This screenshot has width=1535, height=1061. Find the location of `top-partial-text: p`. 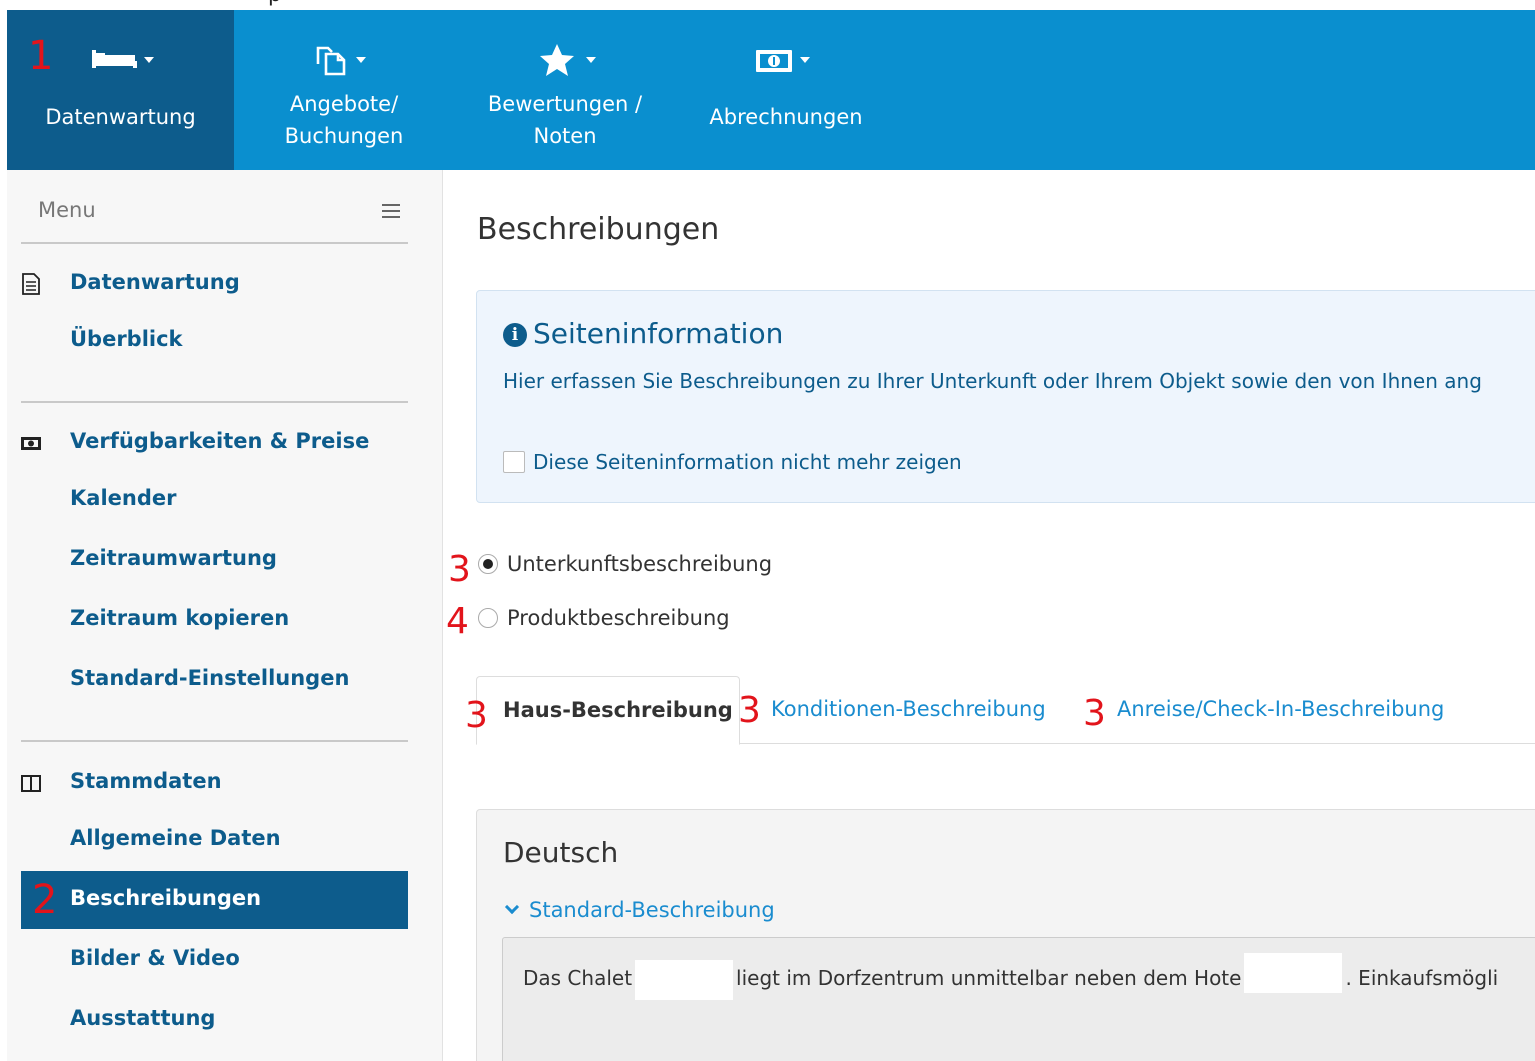

top-partial-text: p is located at coordinates (160, 4).